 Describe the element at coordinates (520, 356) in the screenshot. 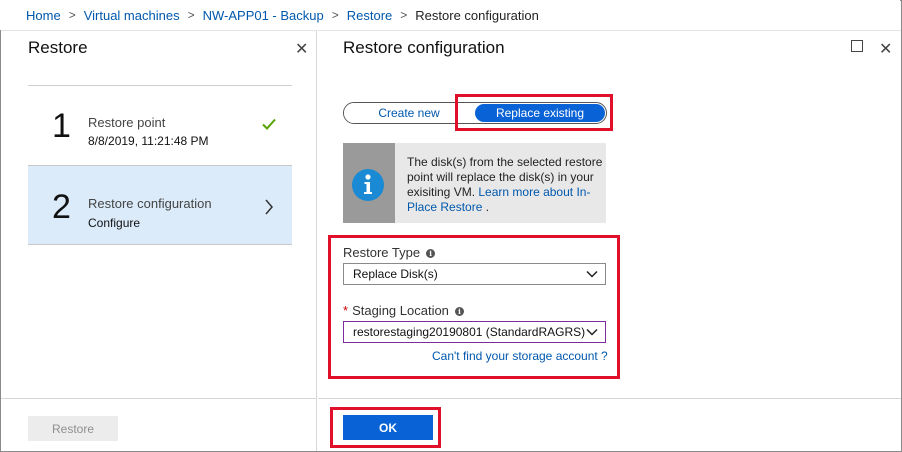

I see `cant-find-storage-account-link: Can't find your storage account ?` at that location.